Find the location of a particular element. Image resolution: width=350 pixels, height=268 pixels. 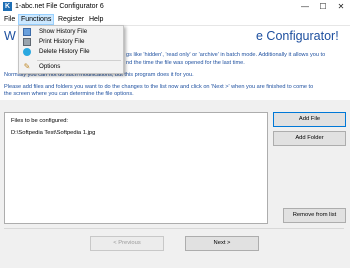

menu-item-show-history: Show History File is located at coordinates (71, 32).